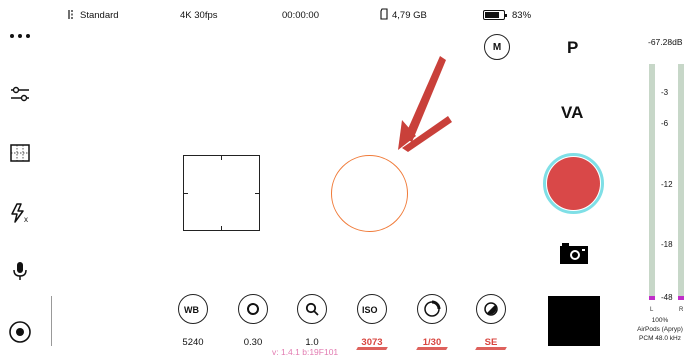 The height and width of the screenshot is (359, 688). What do you see at coordinates (681, 182) in the screenshot?
I see `meter-right-bar` at bounding box center [681, 182].